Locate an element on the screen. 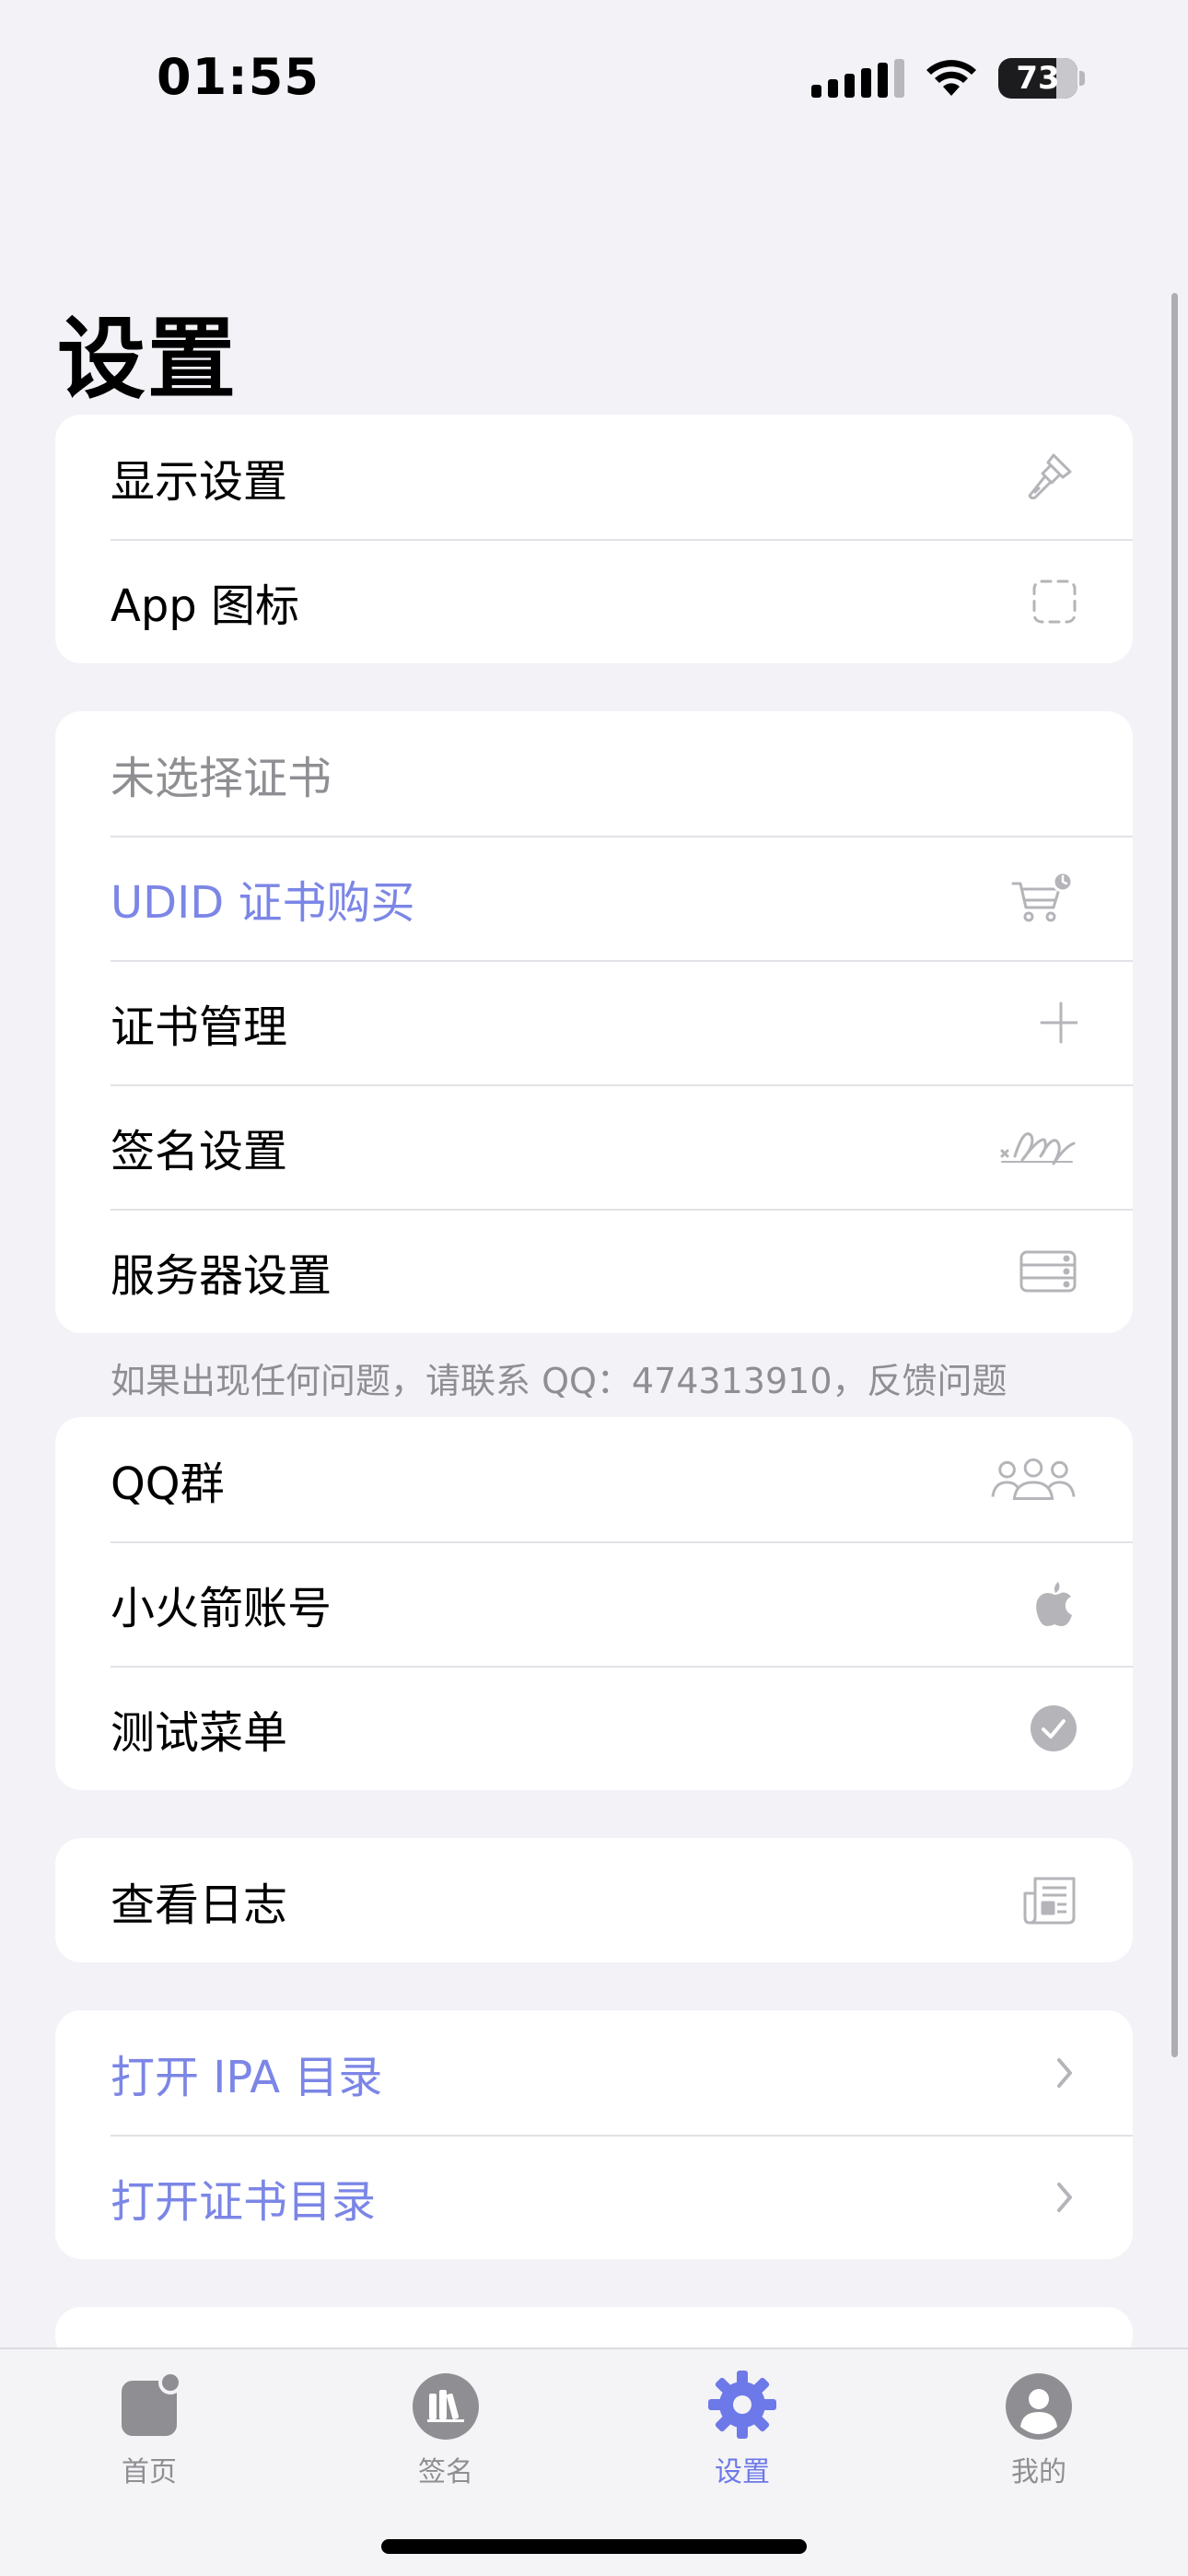 The height and width of the screenshot is (2576, 1188). shadowrocket-account-label: 小火箭账号 is located at coordinates (221, 1608).